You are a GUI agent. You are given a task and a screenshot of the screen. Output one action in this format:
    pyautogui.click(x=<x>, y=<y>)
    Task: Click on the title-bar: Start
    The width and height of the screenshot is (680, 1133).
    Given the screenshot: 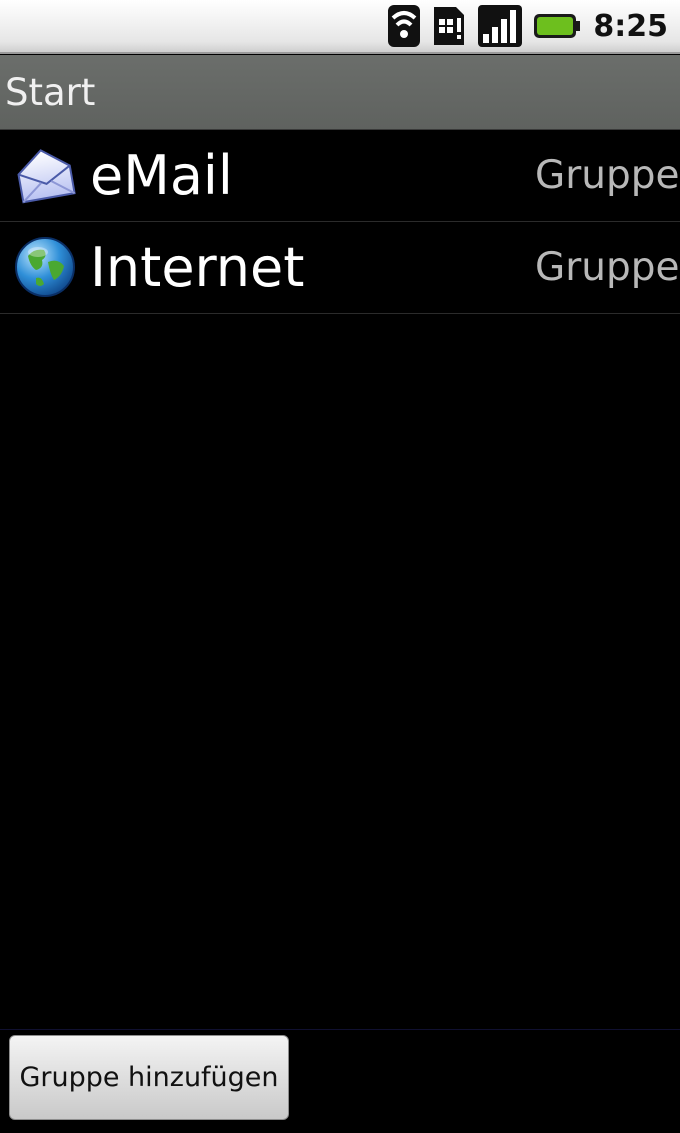 What is the action you would take?
    pyautogui.click(x=340, y=92)
    